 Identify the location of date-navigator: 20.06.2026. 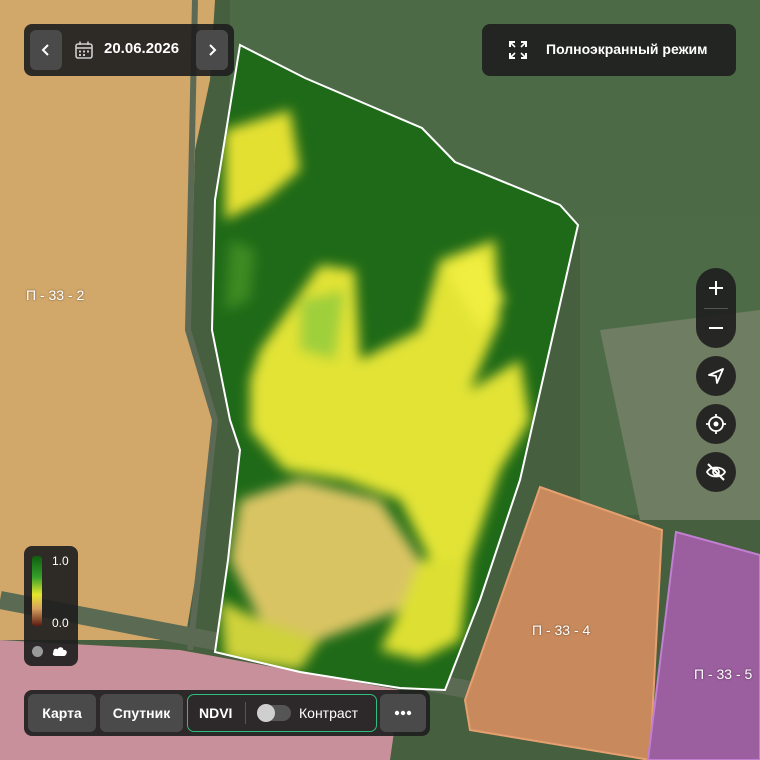
(129, 50).